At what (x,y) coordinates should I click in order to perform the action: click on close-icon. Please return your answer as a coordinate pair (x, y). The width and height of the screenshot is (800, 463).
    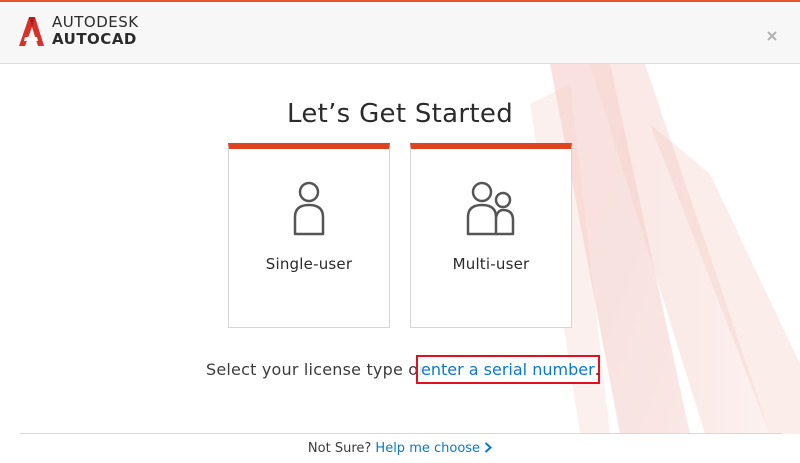
    Looking at the image, I should click on (772, 36).